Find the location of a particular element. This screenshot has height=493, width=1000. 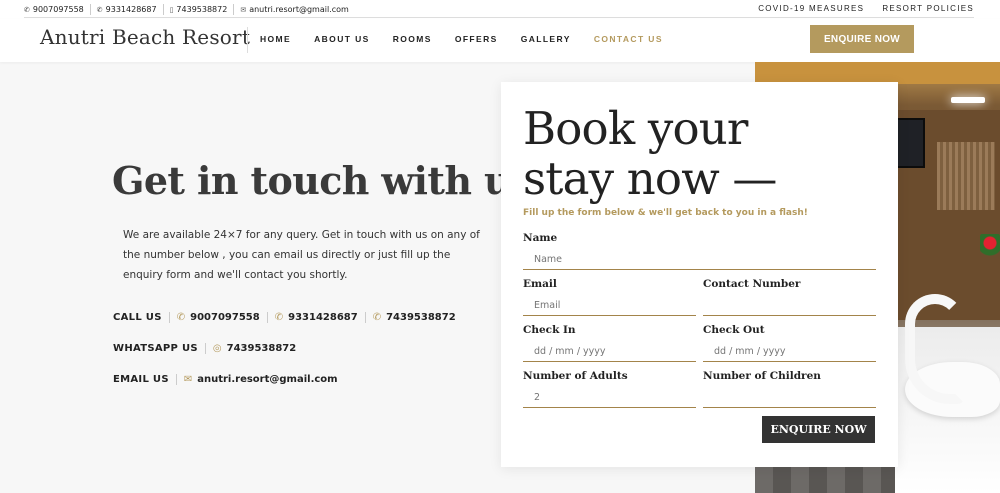

nav-offers: OFFERS is located at coordinates (476, 39).